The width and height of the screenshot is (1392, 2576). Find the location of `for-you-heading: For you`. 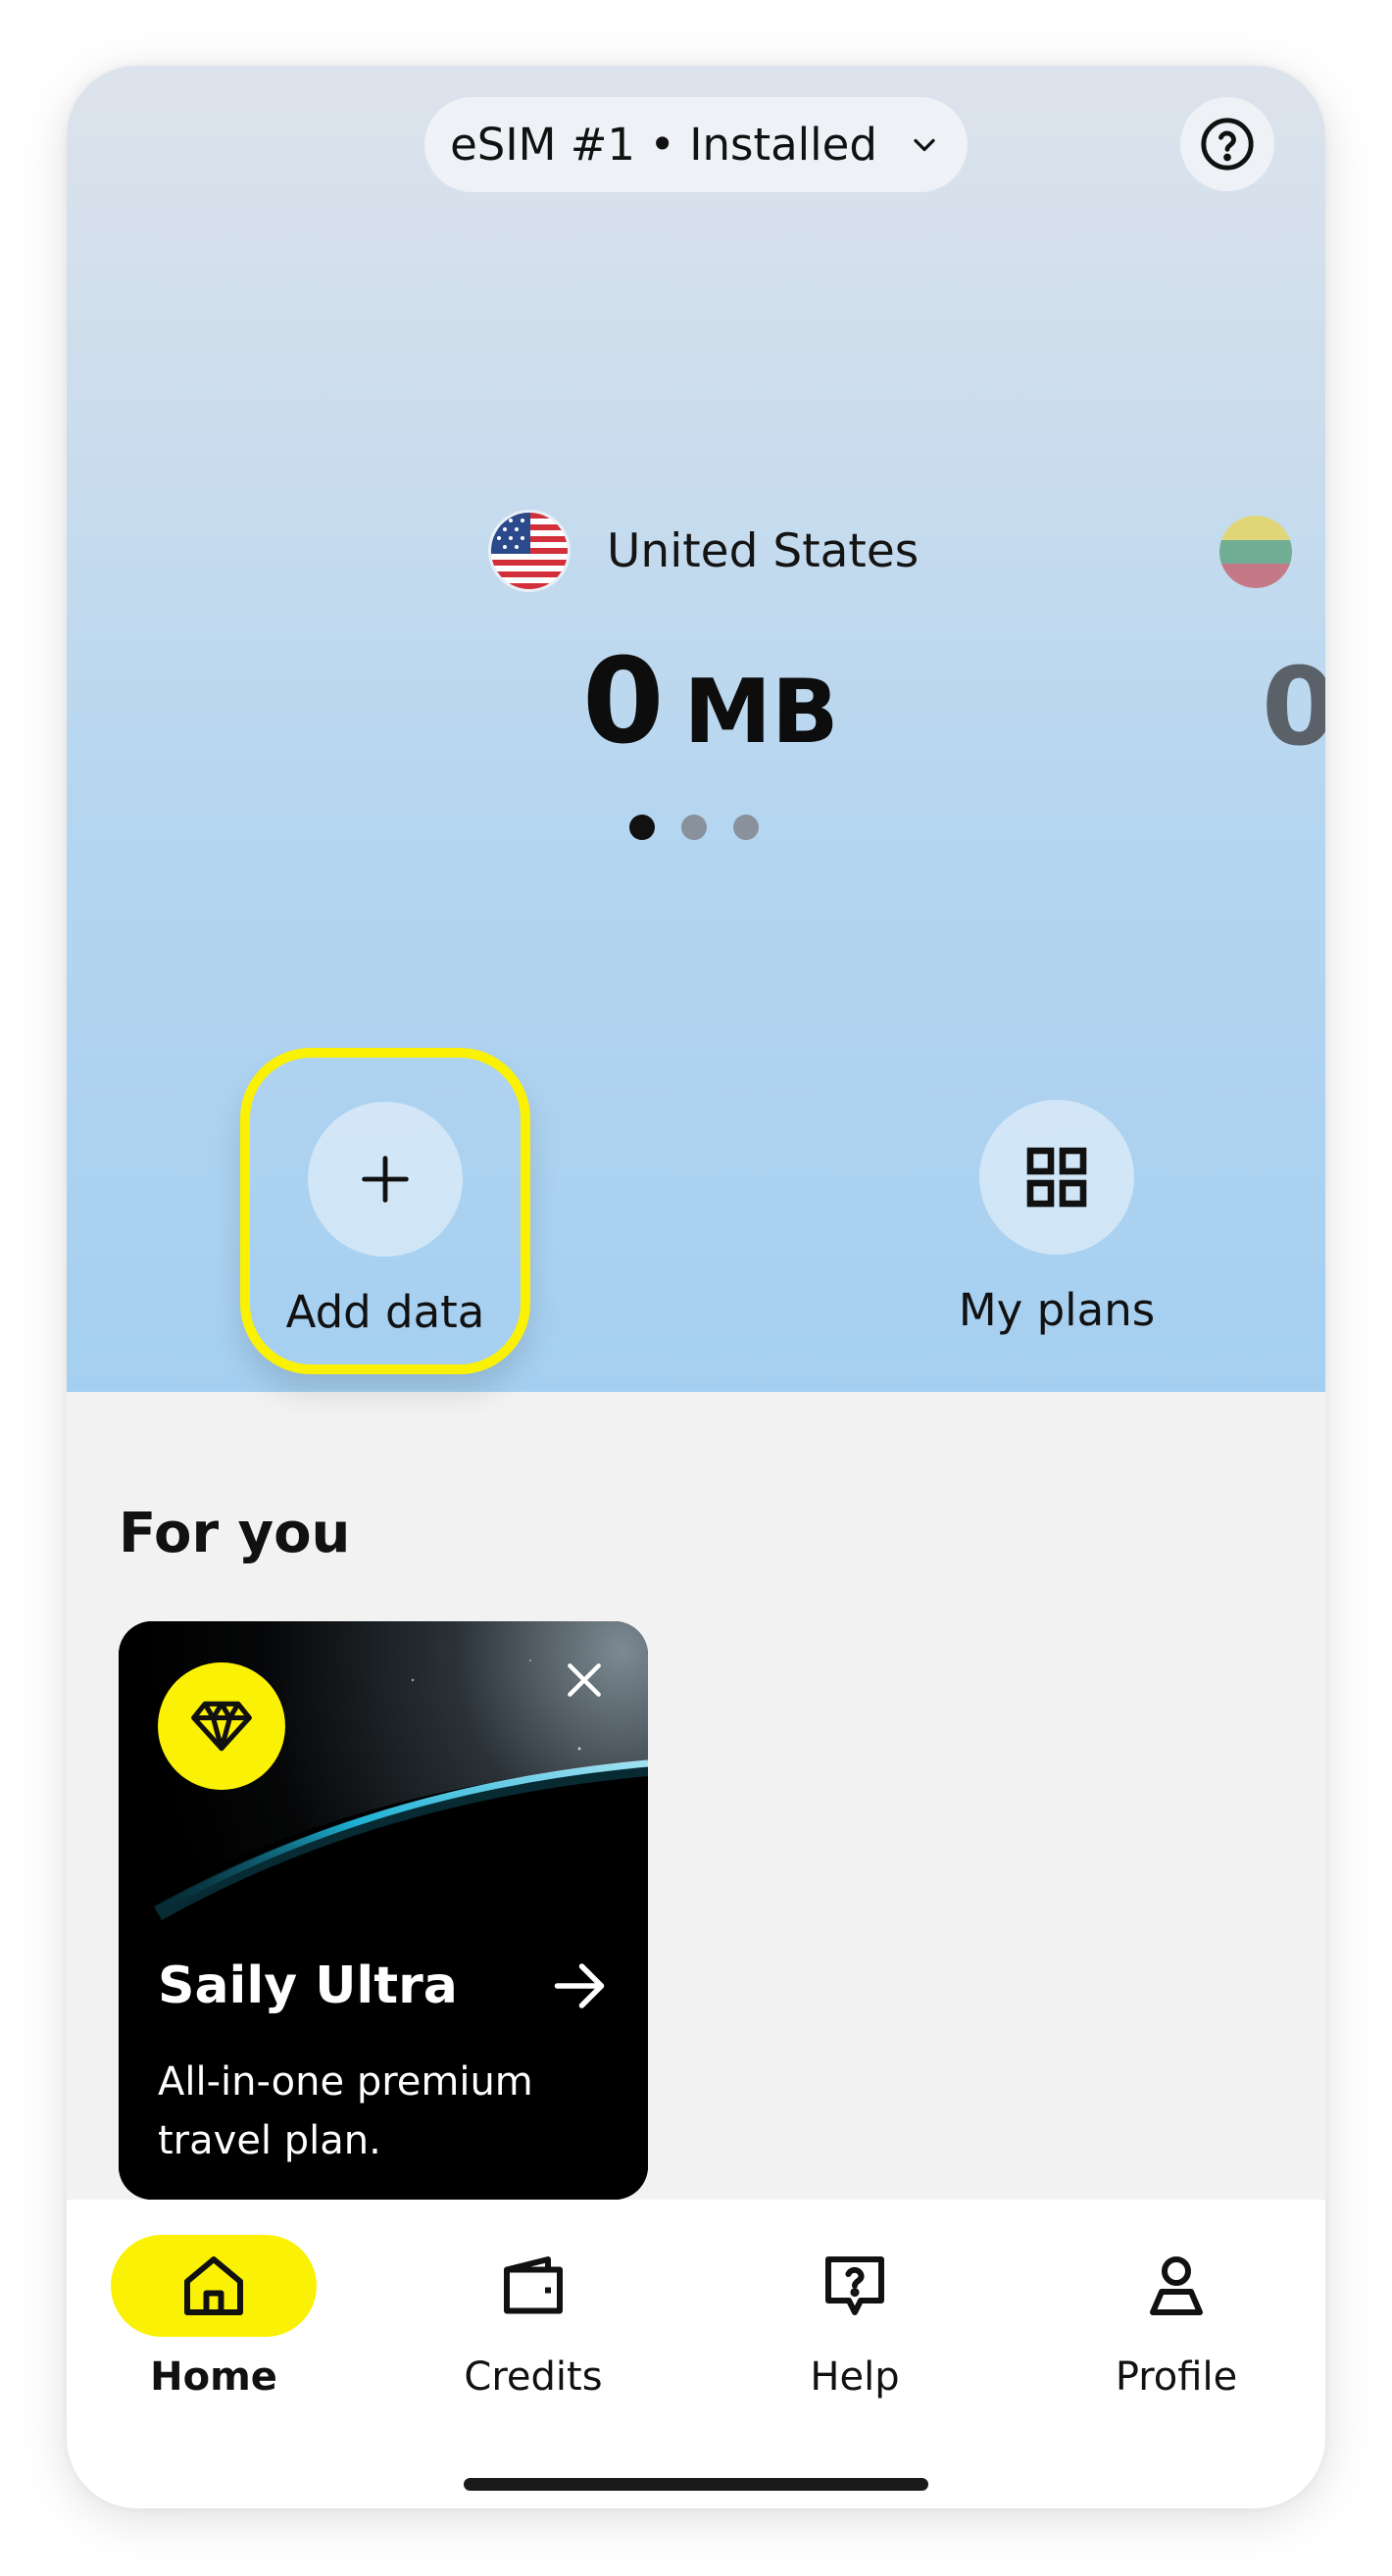

for-you-heading: For you is located at coordinates (235, 1533).